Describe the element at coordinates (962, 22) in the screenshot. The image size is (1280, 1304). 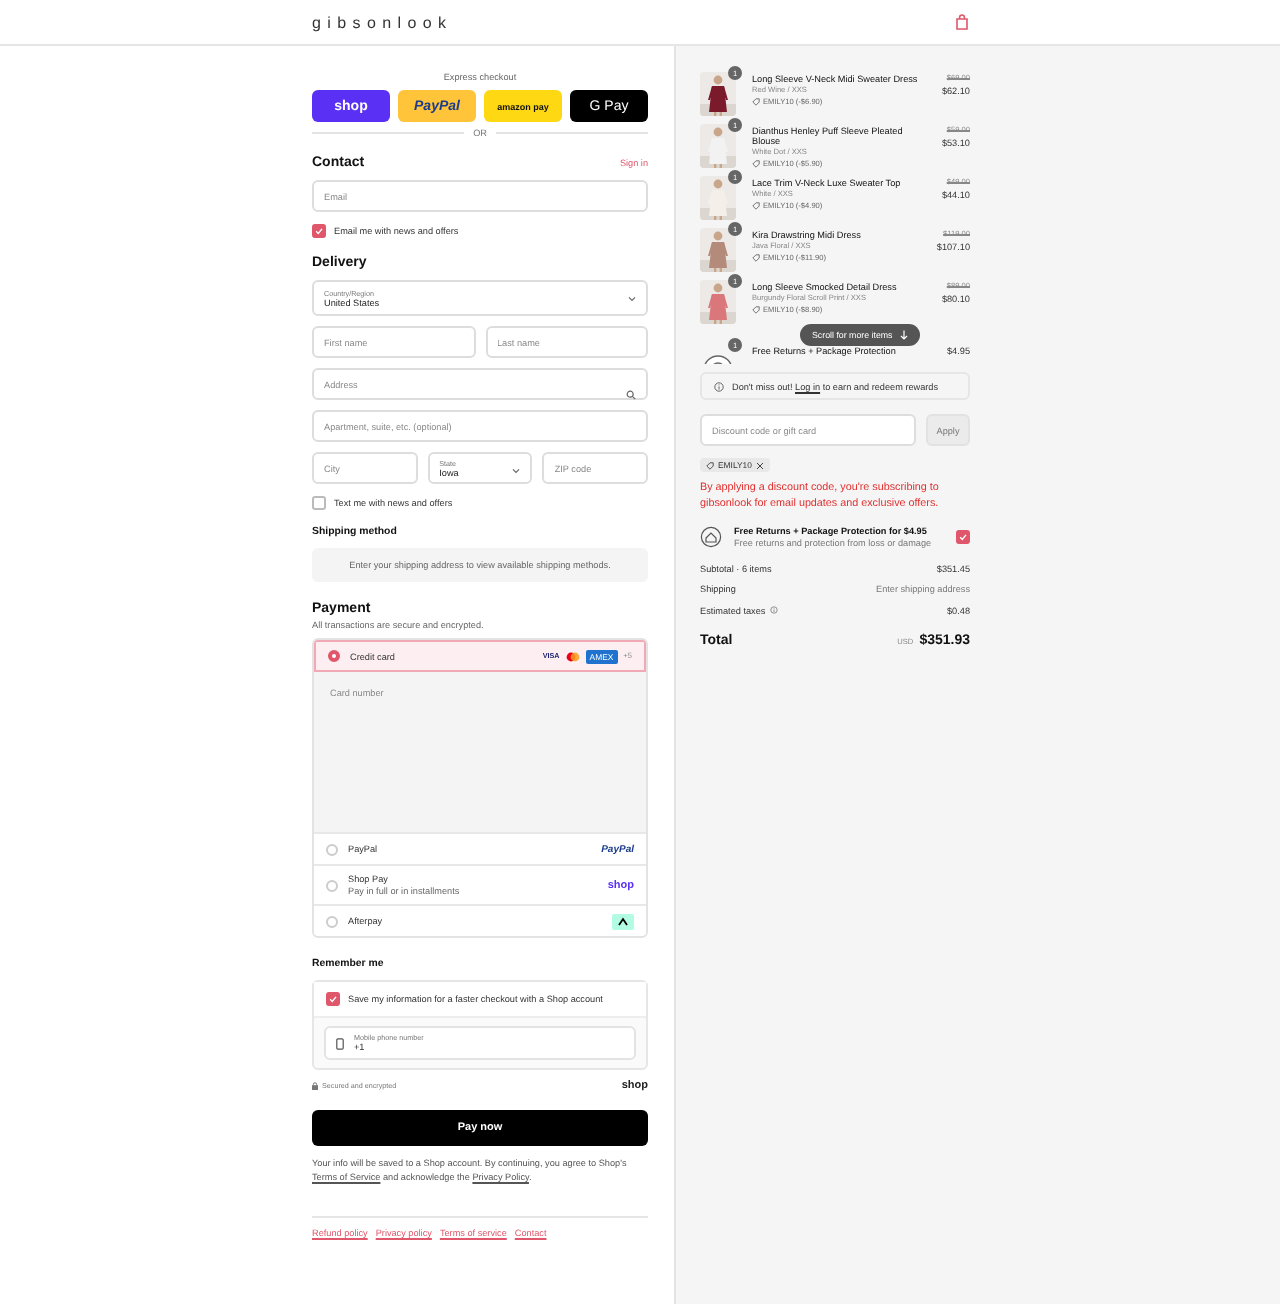
I see `shopping-bag-icon` at that location.